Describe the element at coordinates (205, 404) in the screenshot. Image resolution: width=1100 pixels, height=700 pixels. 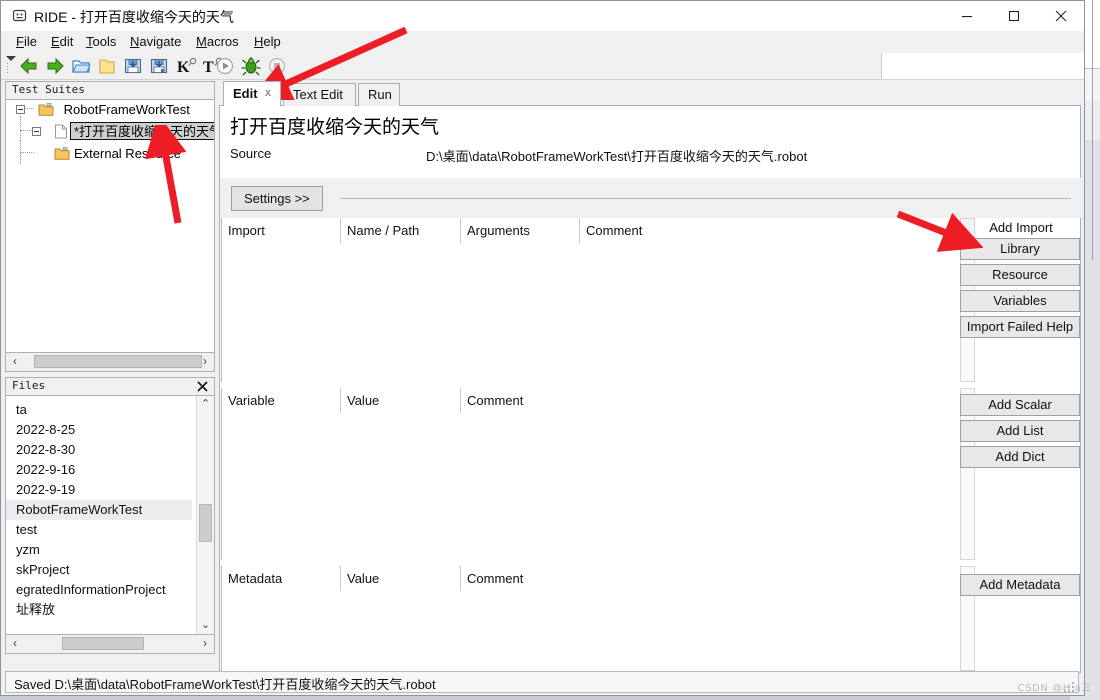
I see `scroll-up-icon: ⌃` at that location.